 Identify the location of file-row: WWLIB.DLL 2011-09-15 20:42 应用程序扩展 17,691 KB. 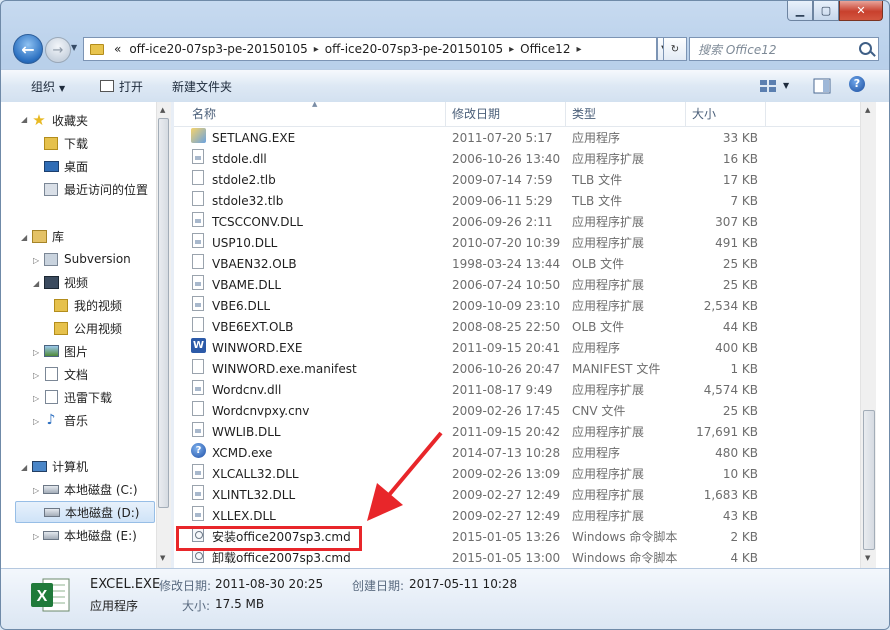
(517, 432).